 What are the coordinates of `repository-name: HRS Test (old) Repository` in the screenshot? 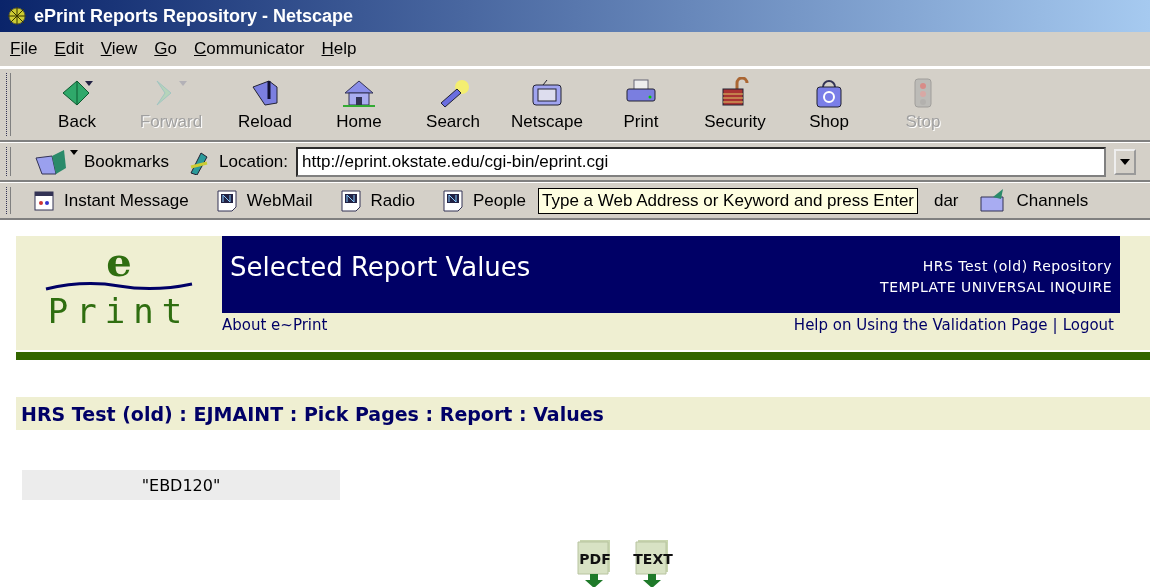 It's located at (1017, 266).